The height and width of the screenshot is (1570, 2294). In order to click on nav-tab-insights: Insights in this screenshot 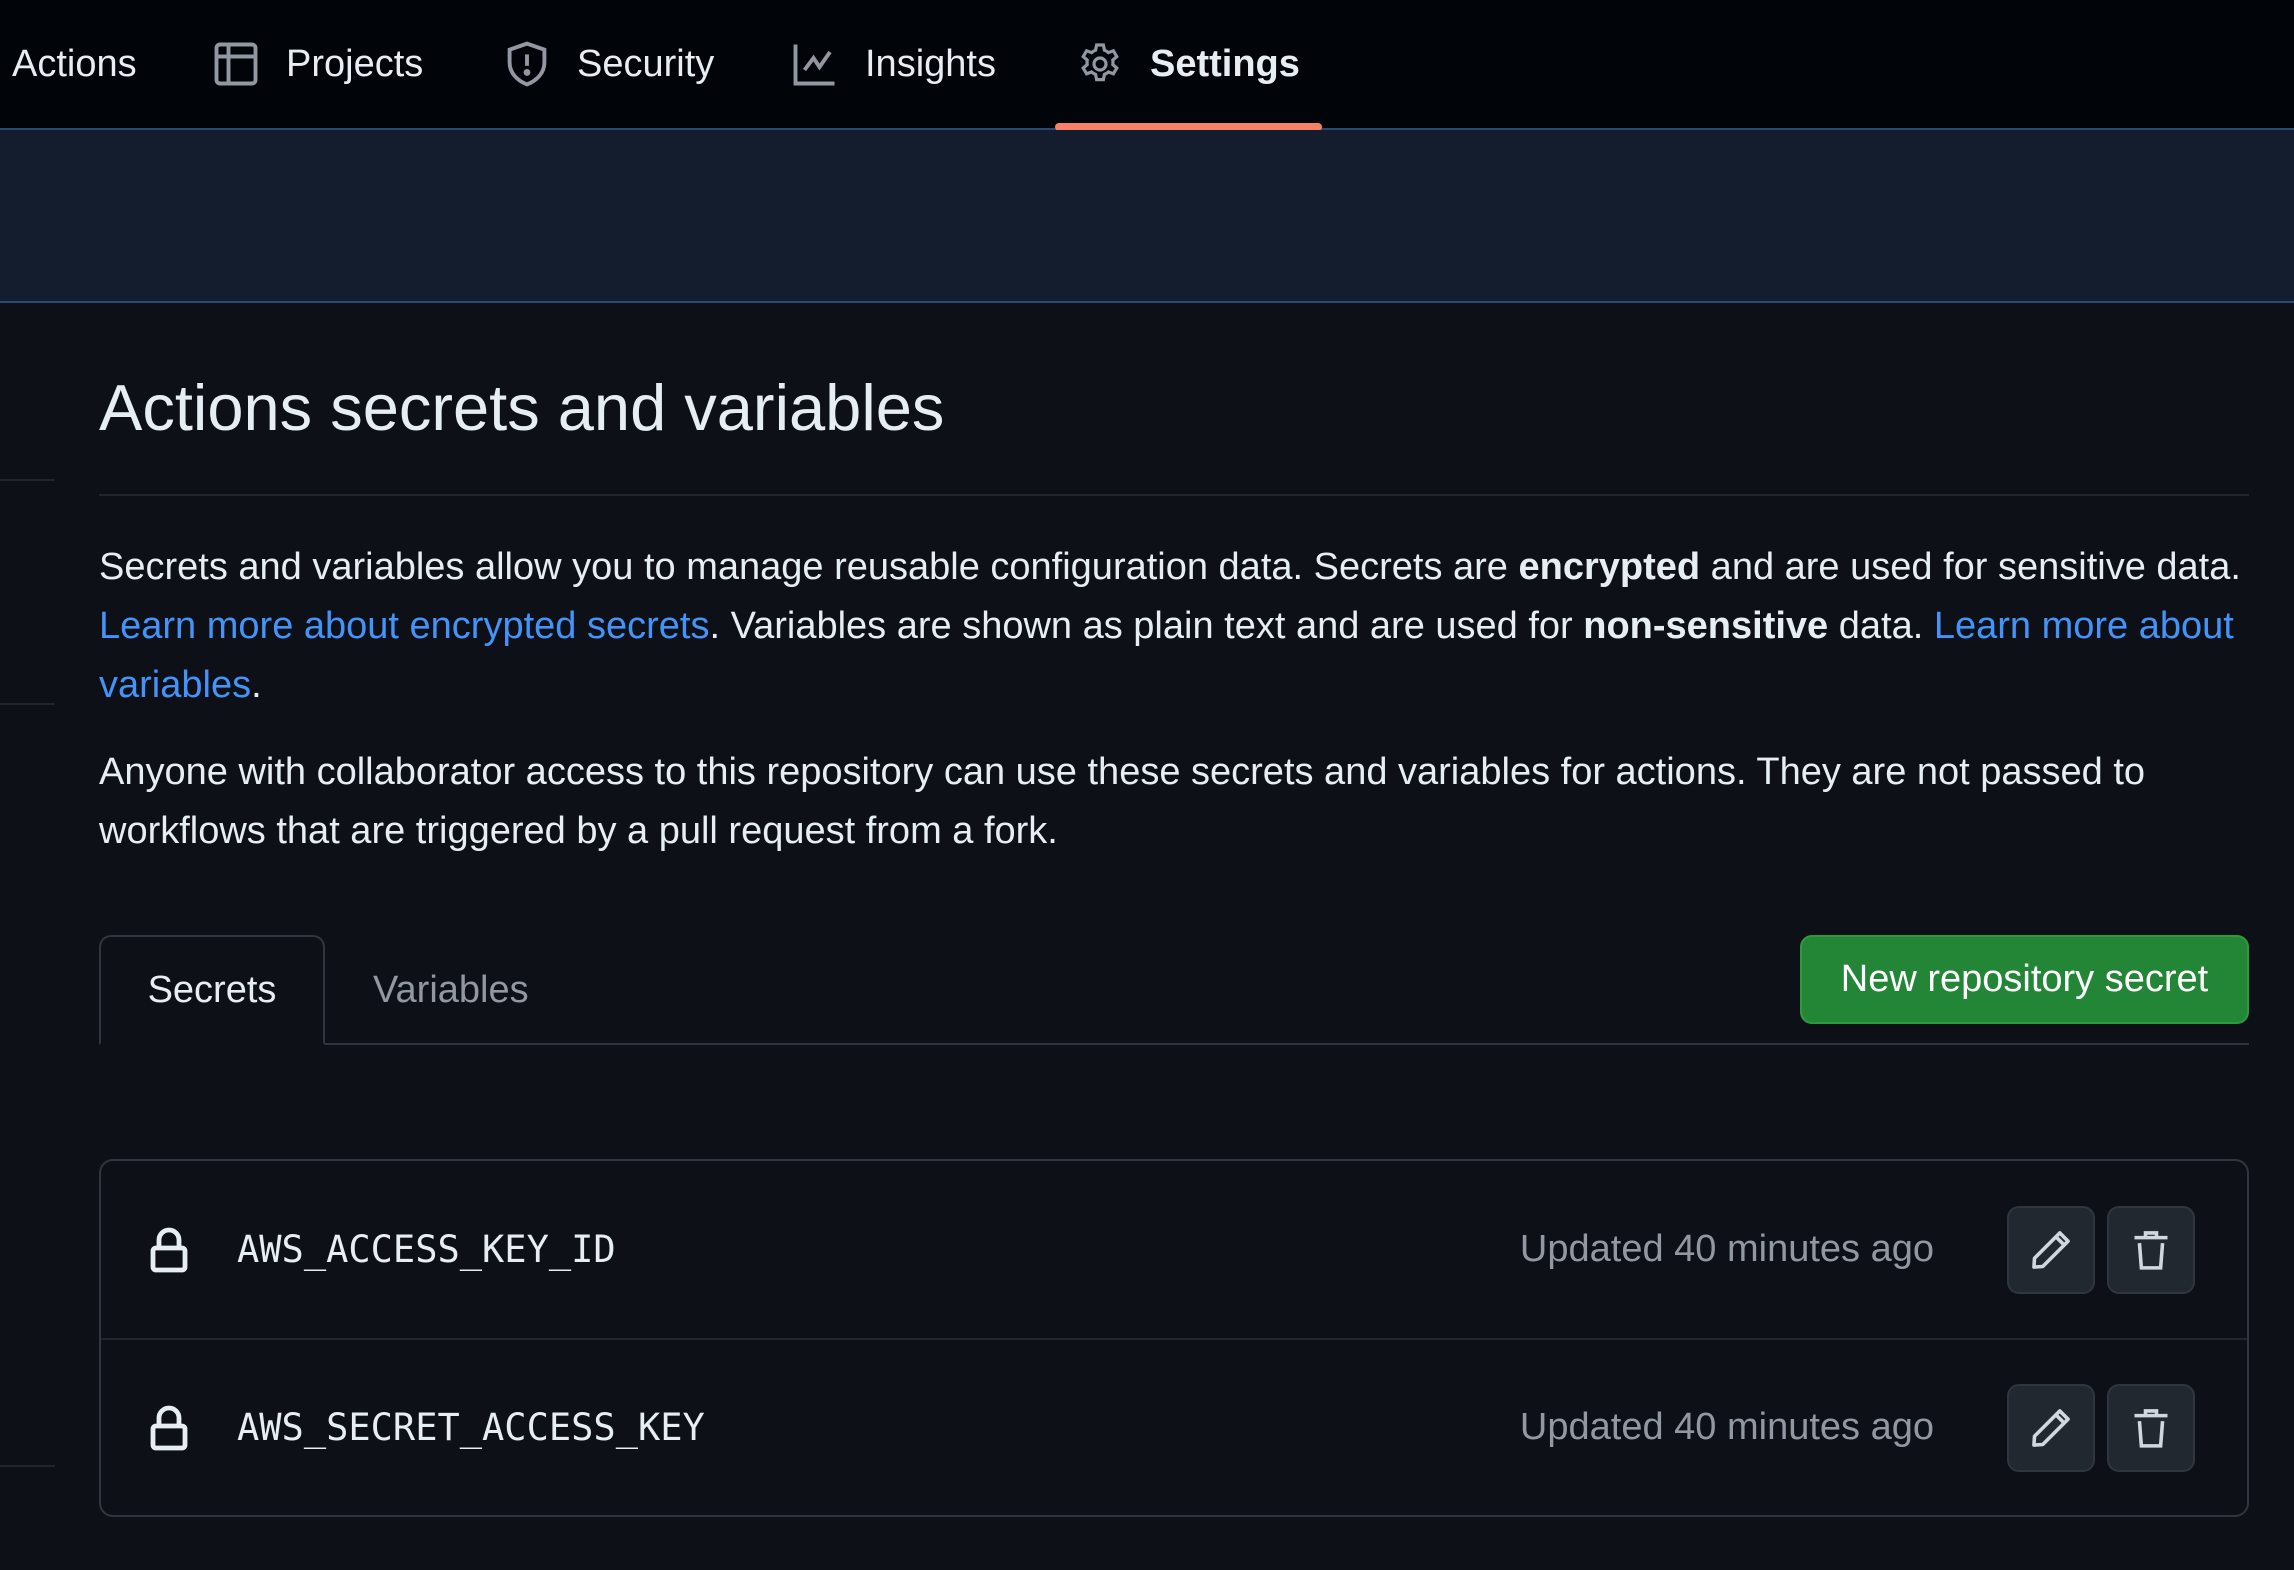, I will do `click(893, 64)`.